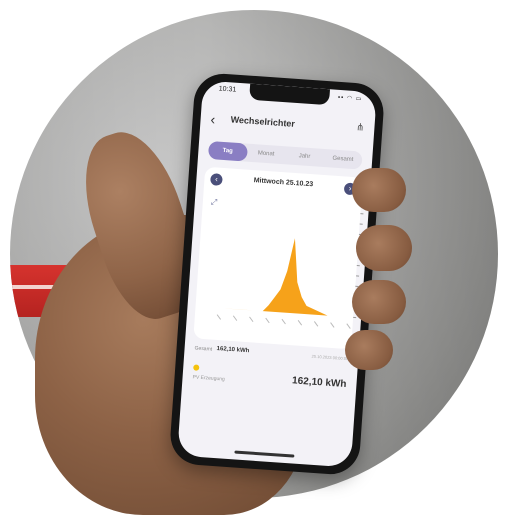  Describe the element at coordinates (305, 156) in the screenshot. I see `tab-jahr: Jahr` at that location.